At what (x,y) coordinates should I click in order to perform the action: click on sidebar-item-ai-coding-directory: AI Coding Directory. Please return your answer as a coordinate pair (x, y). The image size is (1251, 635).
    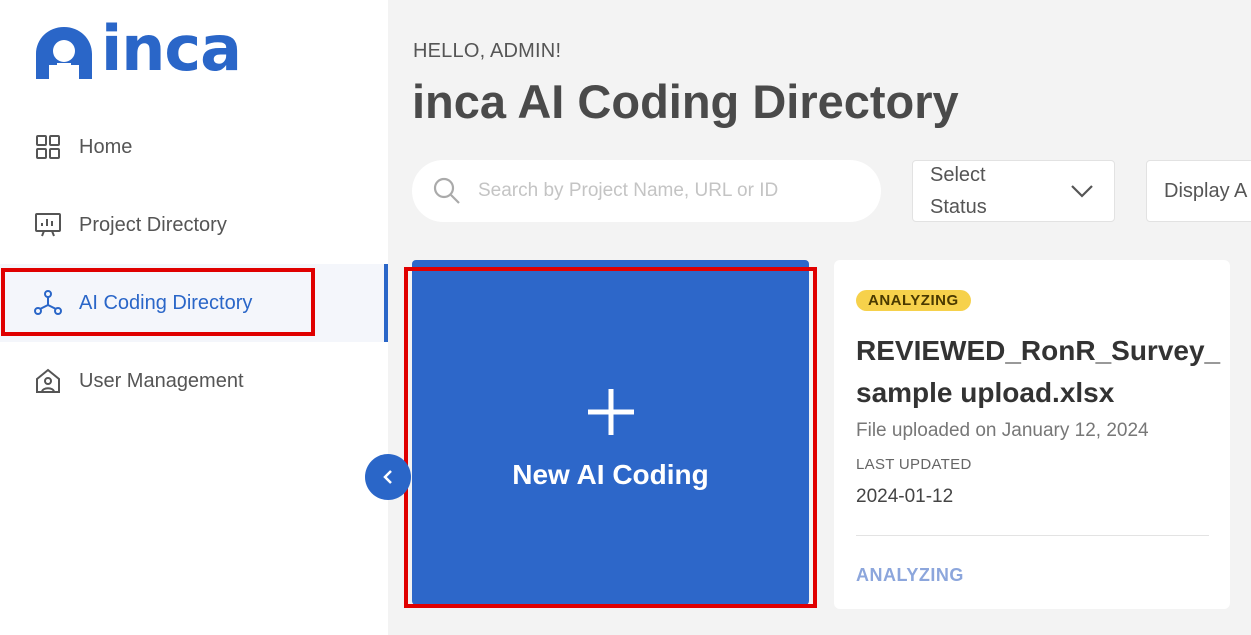
    Looking at the image, I should click on (194, 303).